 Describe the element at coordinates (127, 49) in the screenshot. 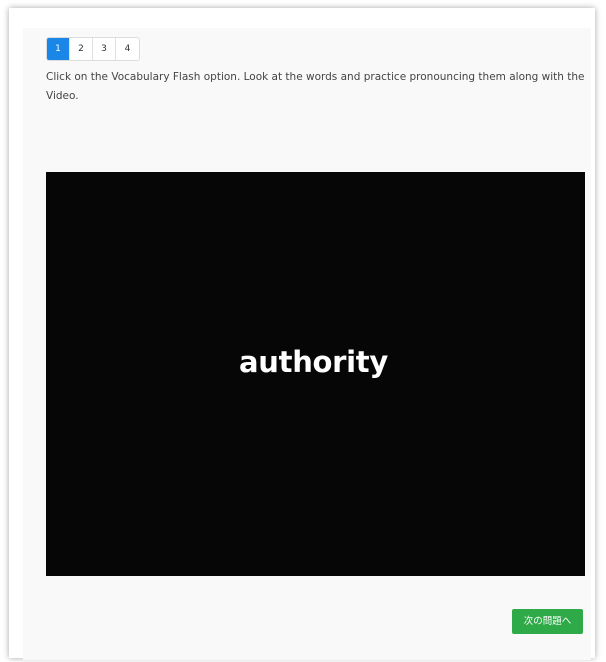

I see `page-button-4: 4` at that location.